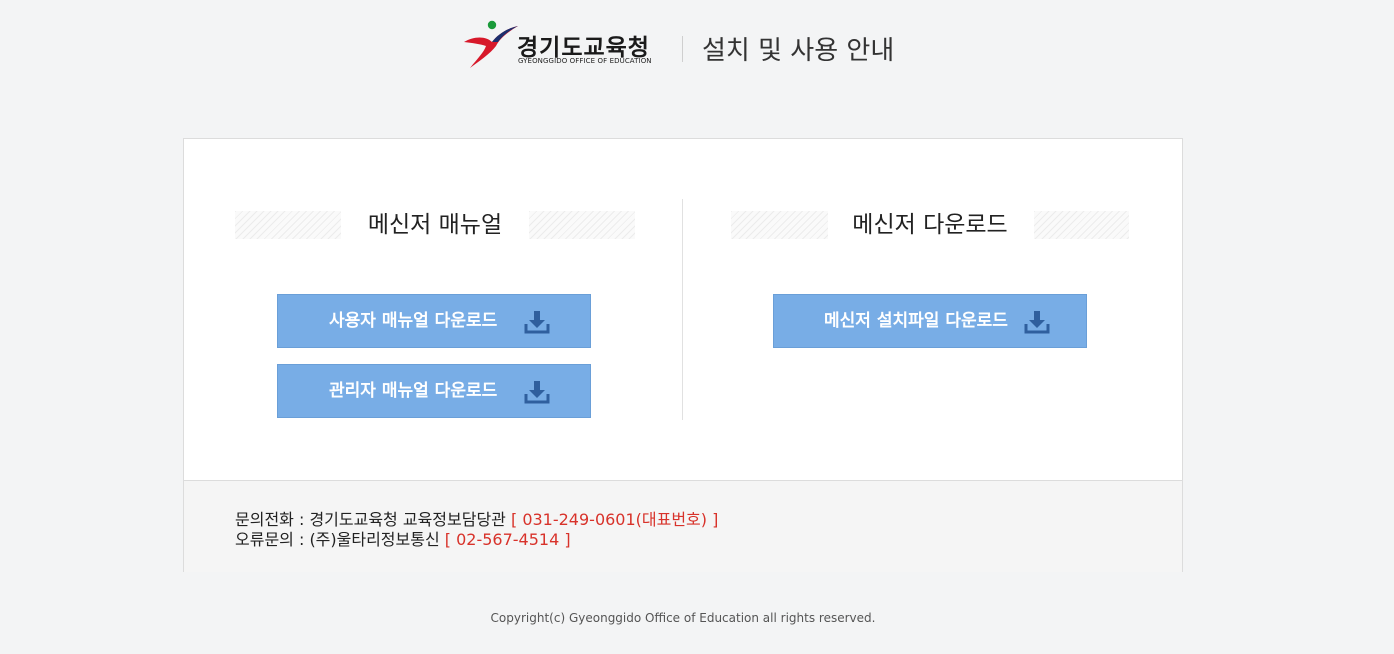 The image size is (1394, 654). I want to click on download-section-title: 메신저 다운로드, so click(930, 225).